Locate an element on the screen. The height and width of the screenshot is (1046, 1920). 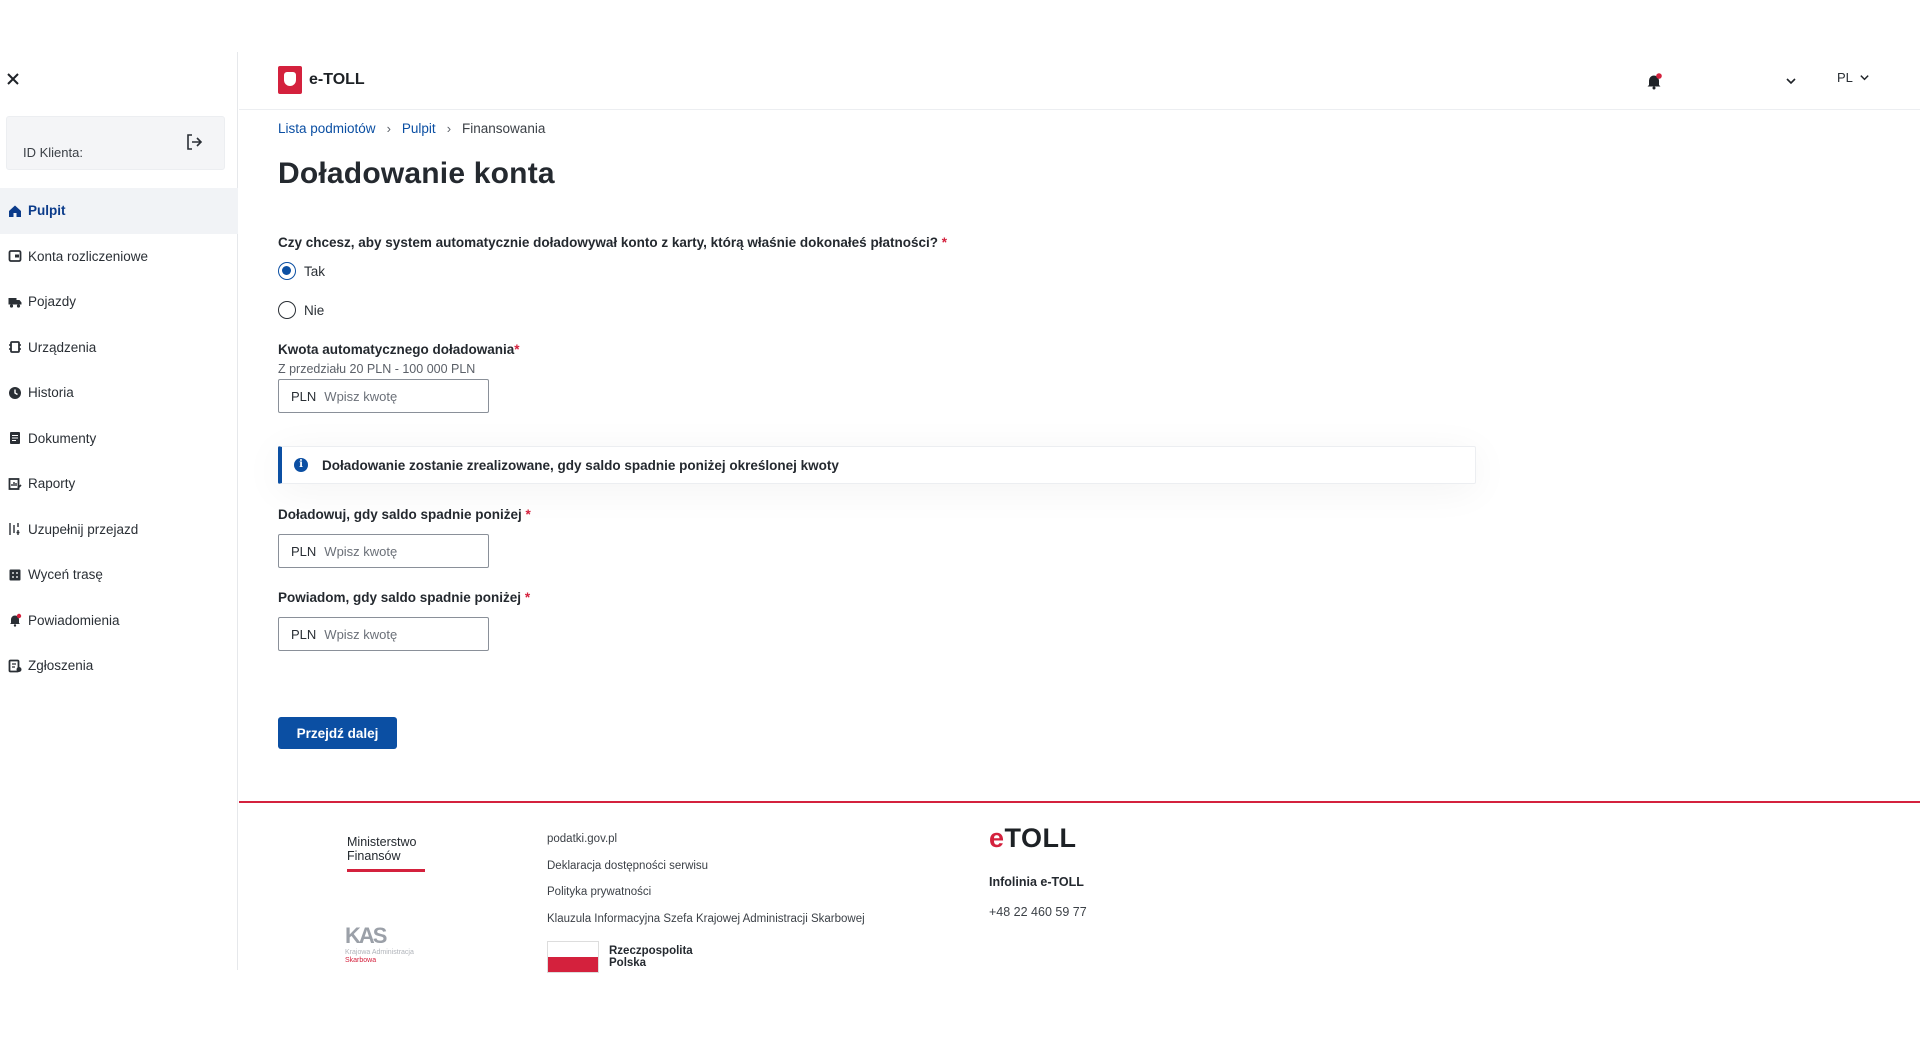
rp-text: Rzeczpospolita Polska is located at coordinates (651, 957).